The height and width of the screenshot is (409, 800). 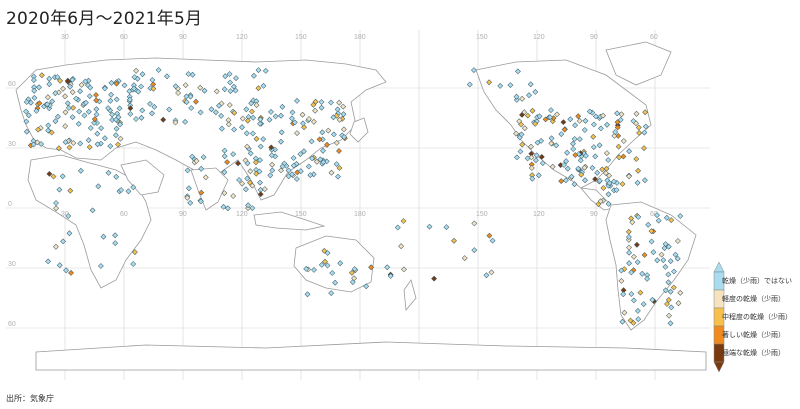 What do you see at coordinates (753, 299) in the screenshot?
I see `legend-label-mild: 軽度の乾燥（少雨）` at bounding box center [753, 299].